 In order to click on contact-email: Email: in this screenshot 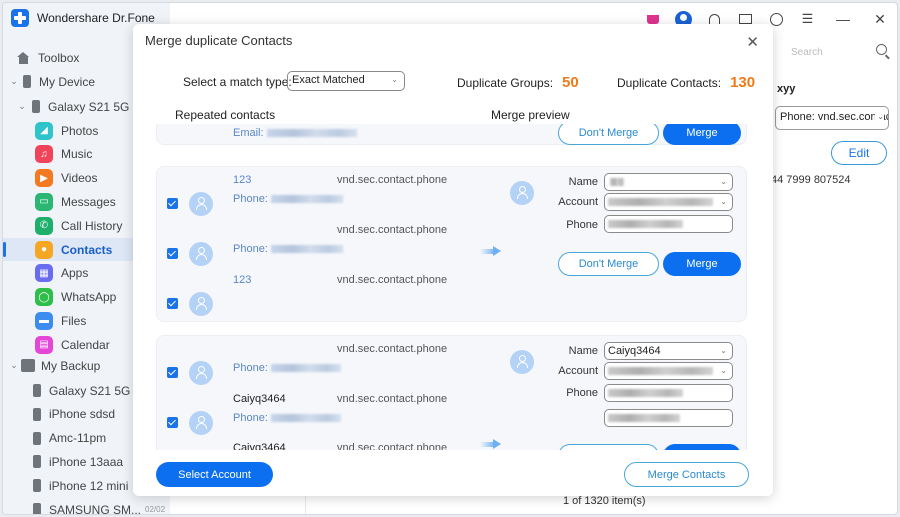, I will do `click(295, 133)`.